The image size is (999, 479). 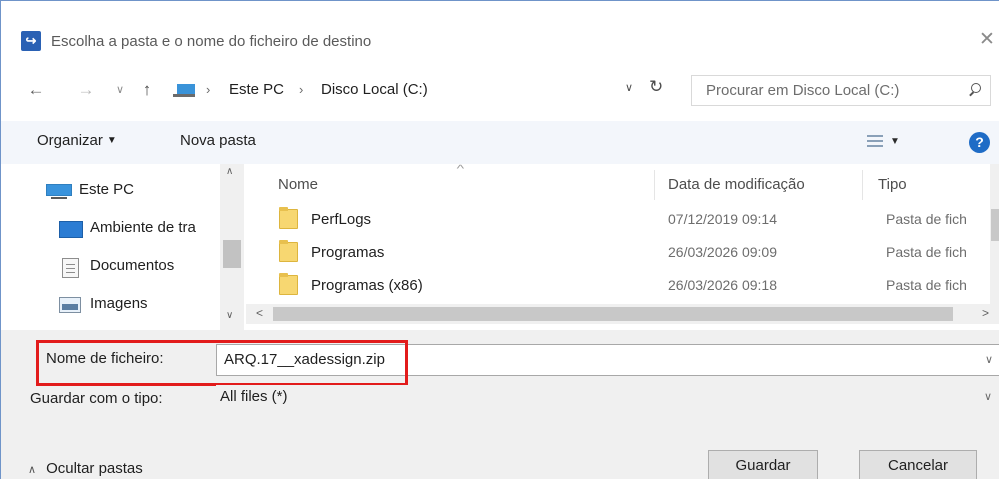 I want to click on file-name: PerfLogs, so click(x=341, y=219).